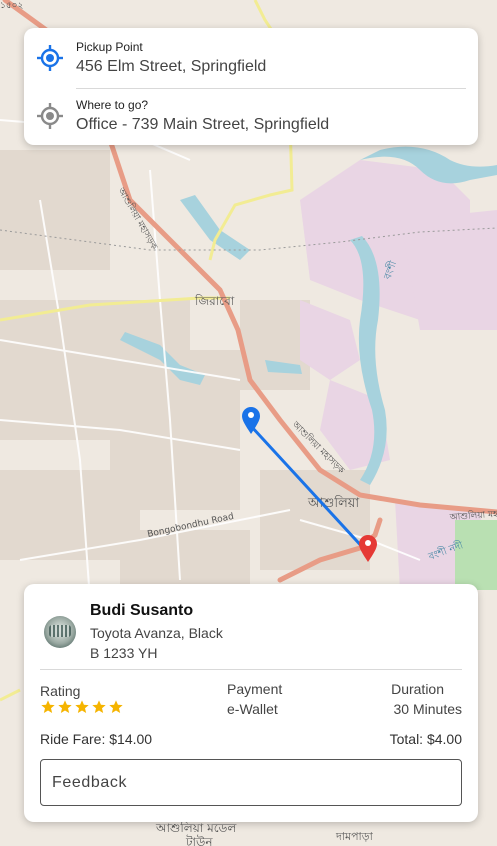 The width and height of the screenshot is (497, 846). Describe the element at coordinates (60, 691) in the screenshot. I see `rating-label: Rating` at that location.